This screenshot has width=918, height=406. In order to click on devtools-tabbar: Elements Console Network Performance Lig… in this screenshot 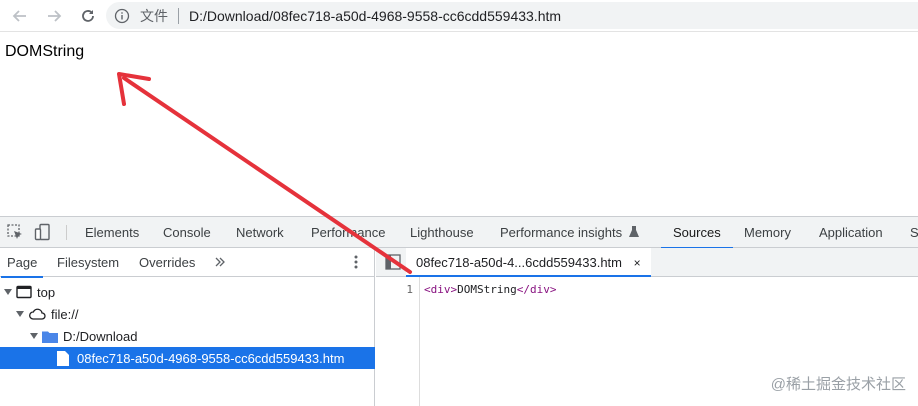, I will do `click(459, 233)`.